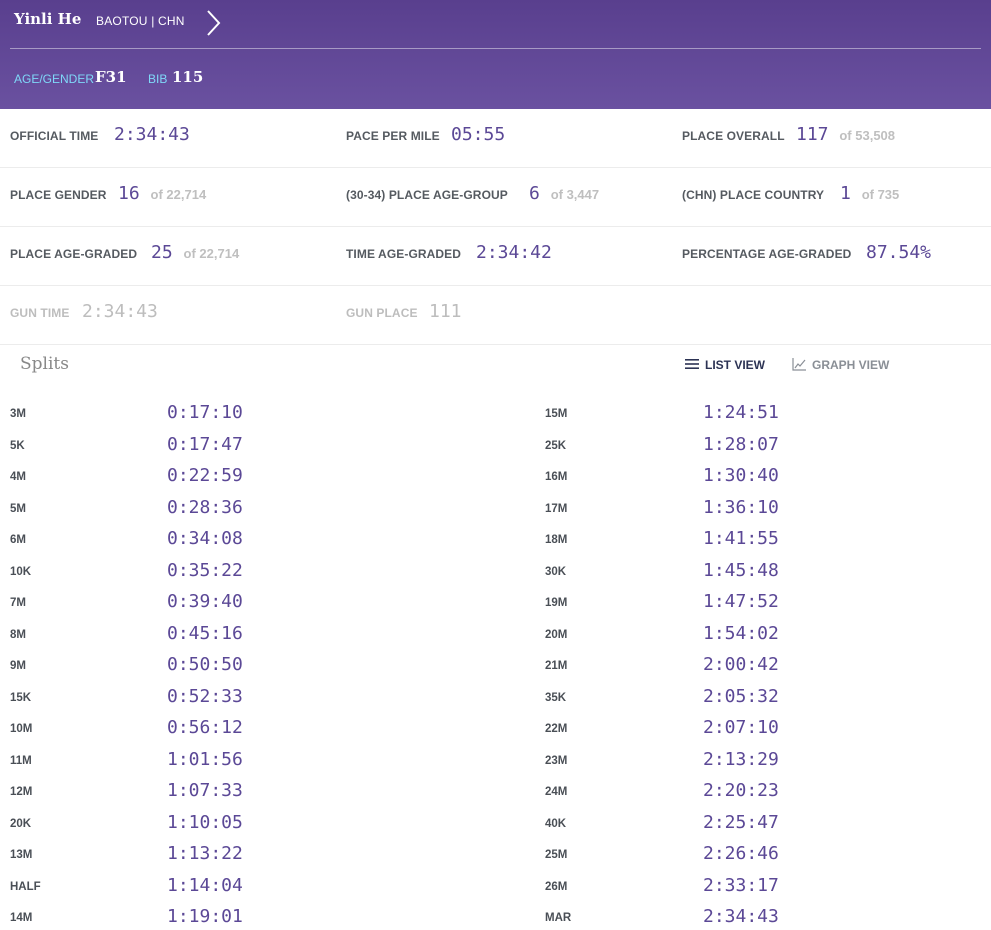 Image resolution: width=991 pixels, height=930 pixels. What do you see at coordinates (556, 571) in the screenshot?
I see `split-label: 30K` at bounding box center [556, 571].